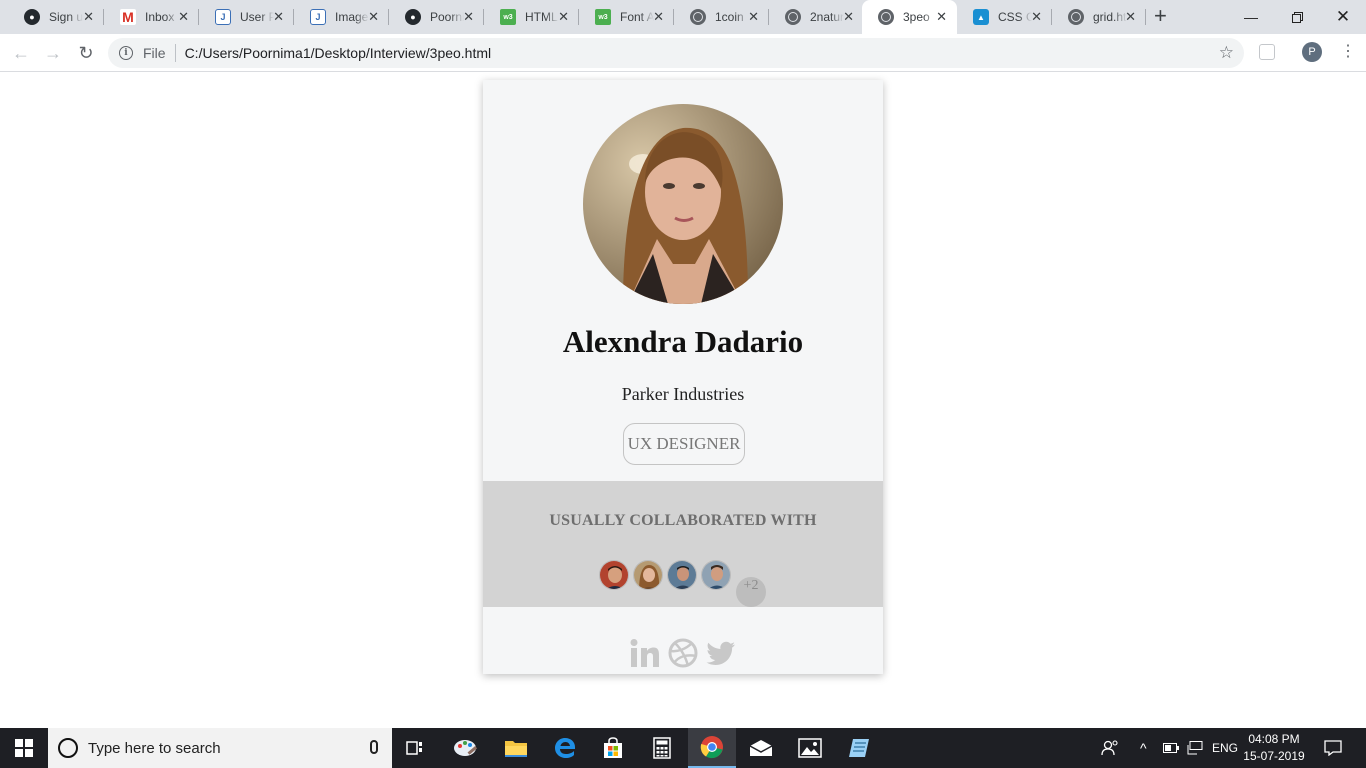 The image size is (1366, 768). I want to click on store-icon, so click(613, 748).